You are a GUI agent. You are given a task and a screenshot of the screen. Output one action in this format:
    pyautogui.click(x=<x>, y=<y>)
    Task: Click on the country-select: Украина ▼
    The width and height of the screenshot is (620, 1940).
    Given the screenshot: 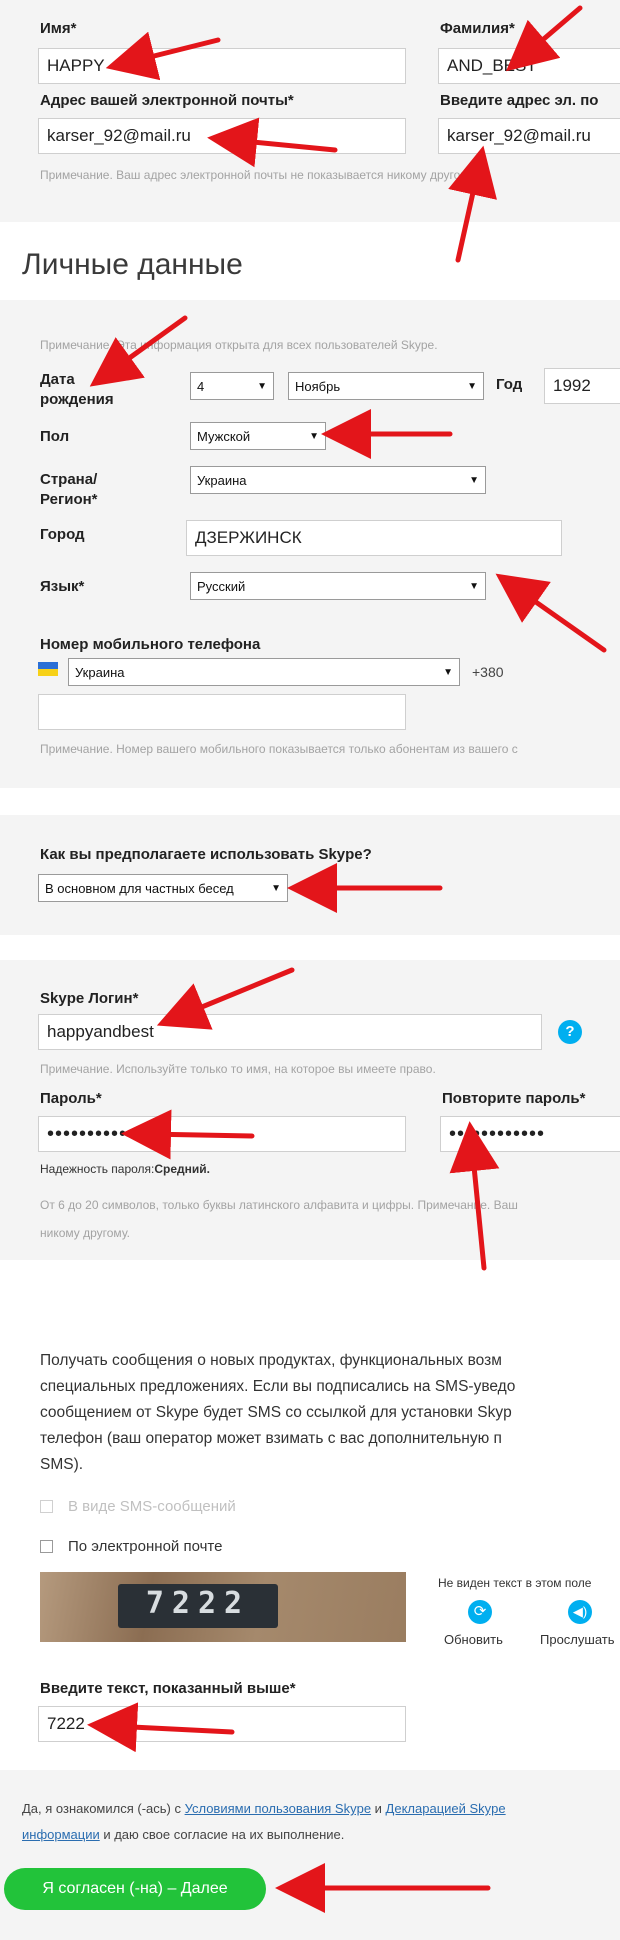 What is the action you would take?
    pyautogui.click(x=338, y=480)
    